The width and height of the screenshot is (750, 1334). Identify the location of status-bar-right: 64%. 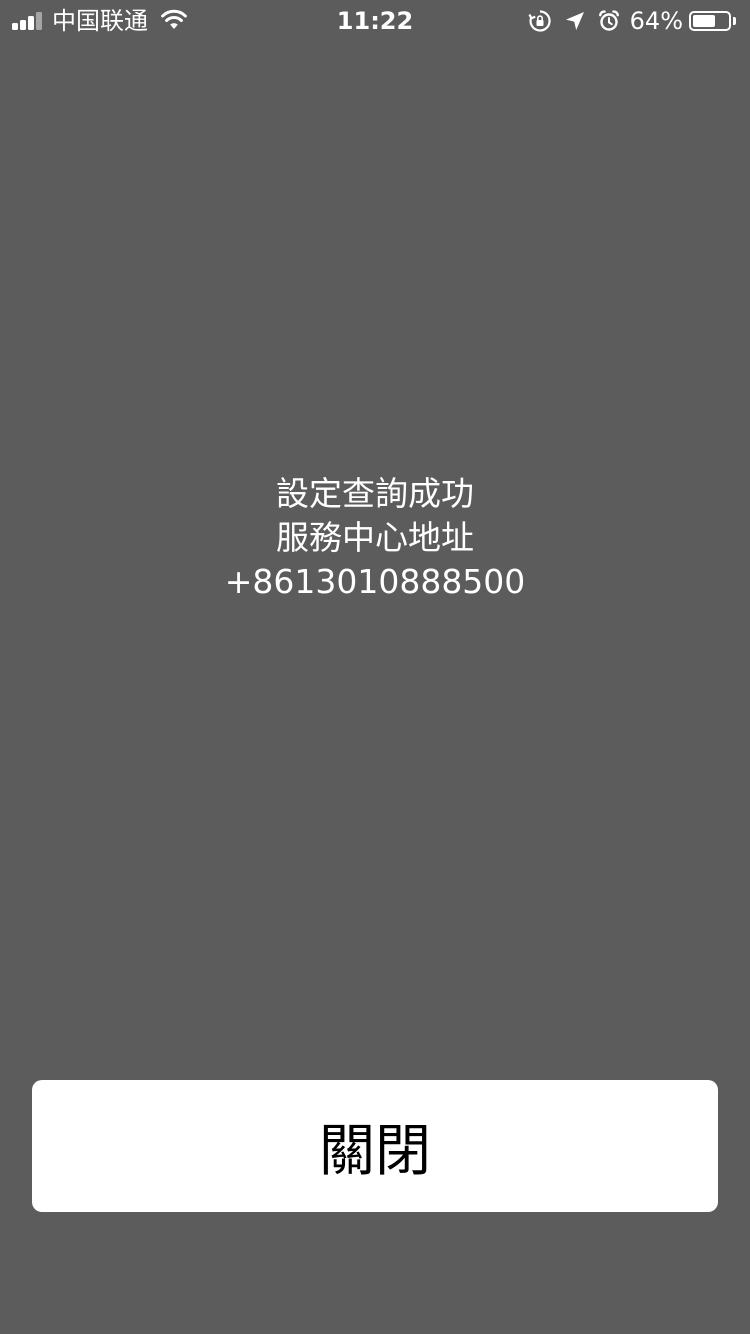
(632, 21).